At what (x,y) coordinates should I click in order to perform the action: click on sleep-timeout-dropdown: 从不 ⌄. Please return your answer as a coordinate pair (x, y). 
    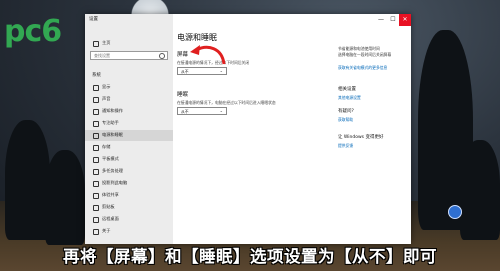
    Looking at the image, I should click on (202, 111).